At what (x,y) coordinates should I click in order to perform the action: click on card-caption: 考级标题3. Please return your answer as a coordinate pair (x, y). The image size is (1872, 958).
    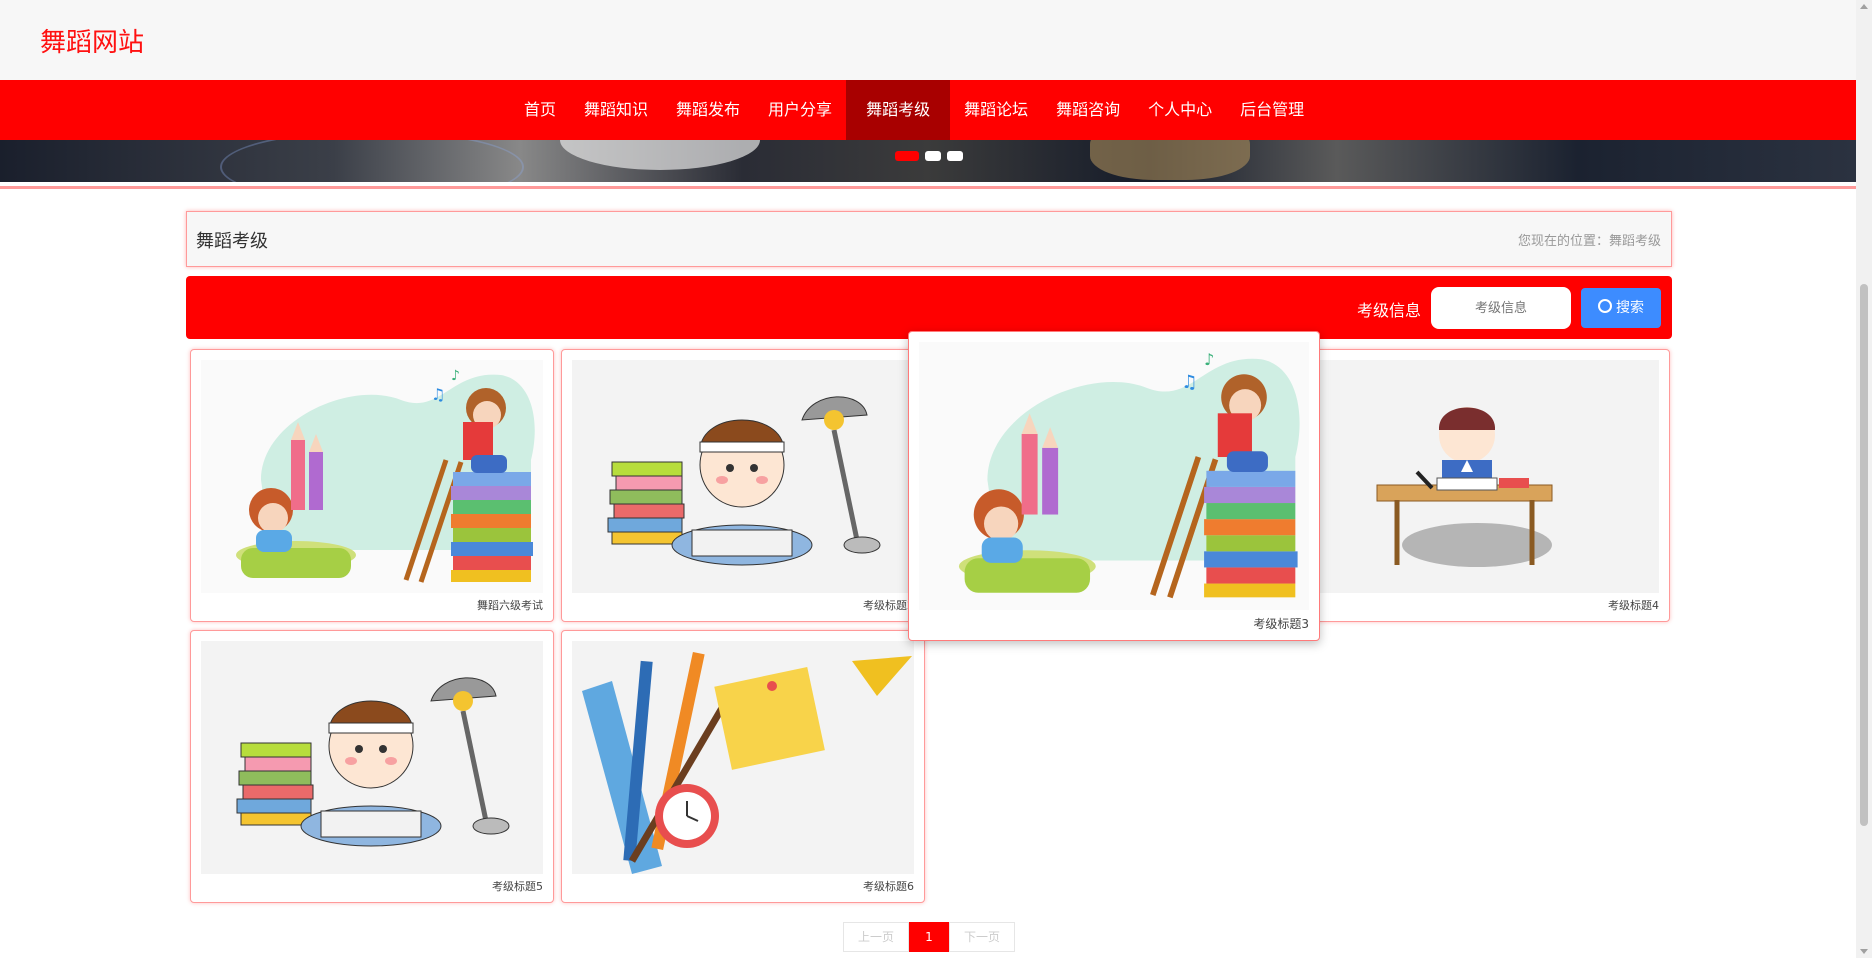
    Looking at the image, I should click on (1281, 624).